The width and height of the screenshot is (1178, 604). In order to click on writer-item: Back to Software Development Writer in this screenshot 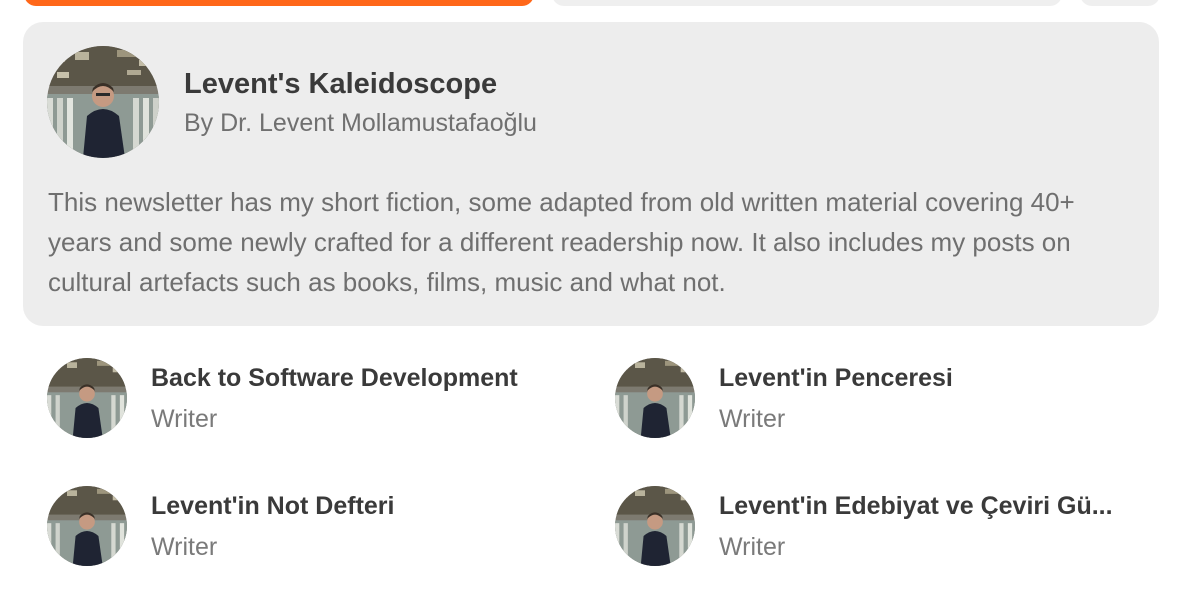, I will do `click(317, 399)`.